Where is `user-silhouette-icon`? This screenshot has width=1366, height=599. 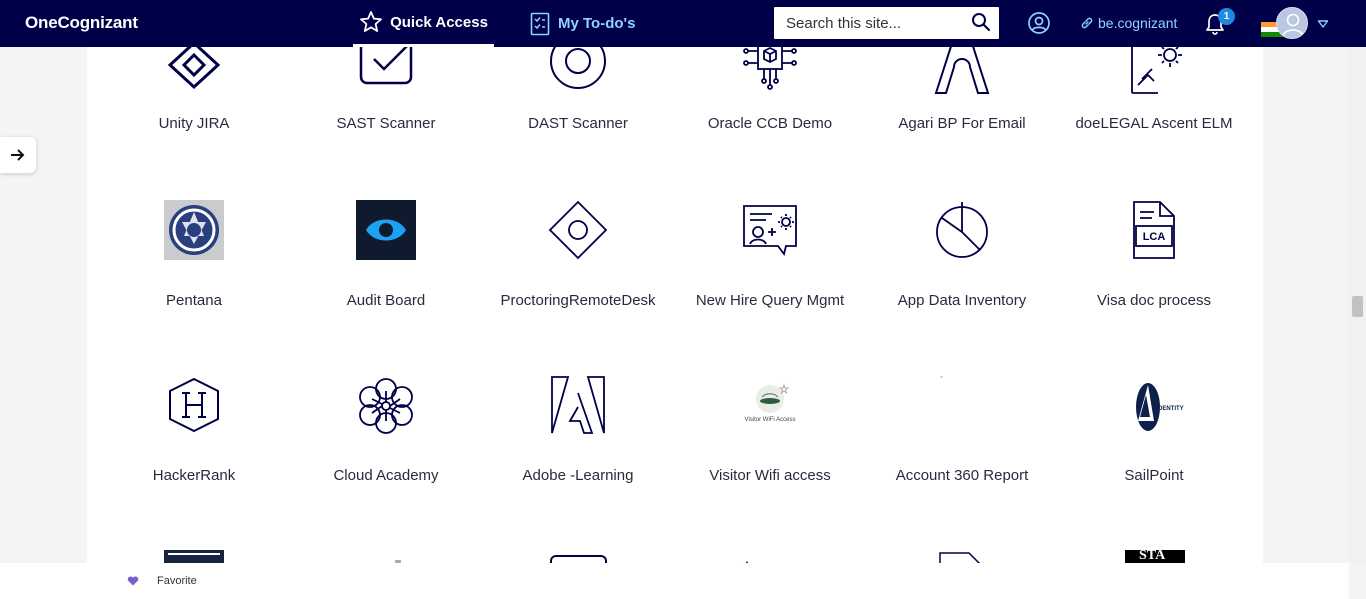 user-silhouette-icon is located at coordinates (1293, 25).